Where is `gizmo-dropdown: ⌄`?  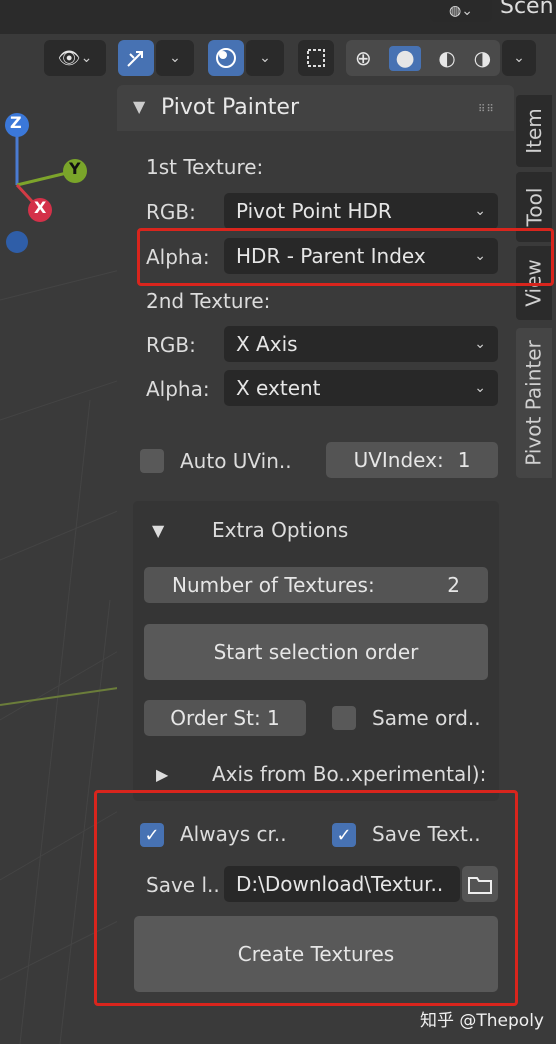
gizmo-dropdown: ⌄ is located at coordinates (175, 58).